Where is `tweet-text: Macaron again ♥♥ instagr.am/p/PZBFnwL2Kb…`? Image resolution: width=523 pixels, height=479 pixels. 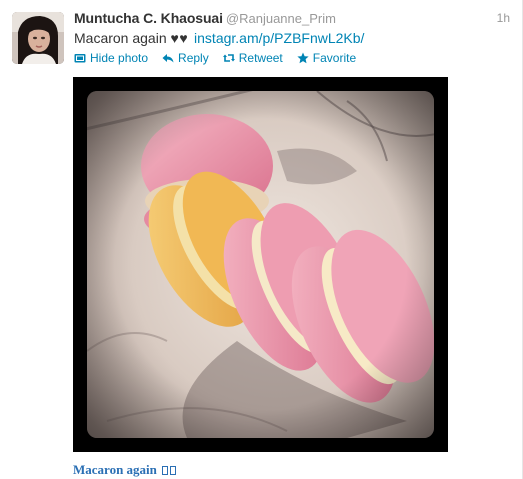
tweet-text: Macaron again ♥♥ instagr.am/p/PZBFnwL2Kb… is located at coordinates (219, 38).